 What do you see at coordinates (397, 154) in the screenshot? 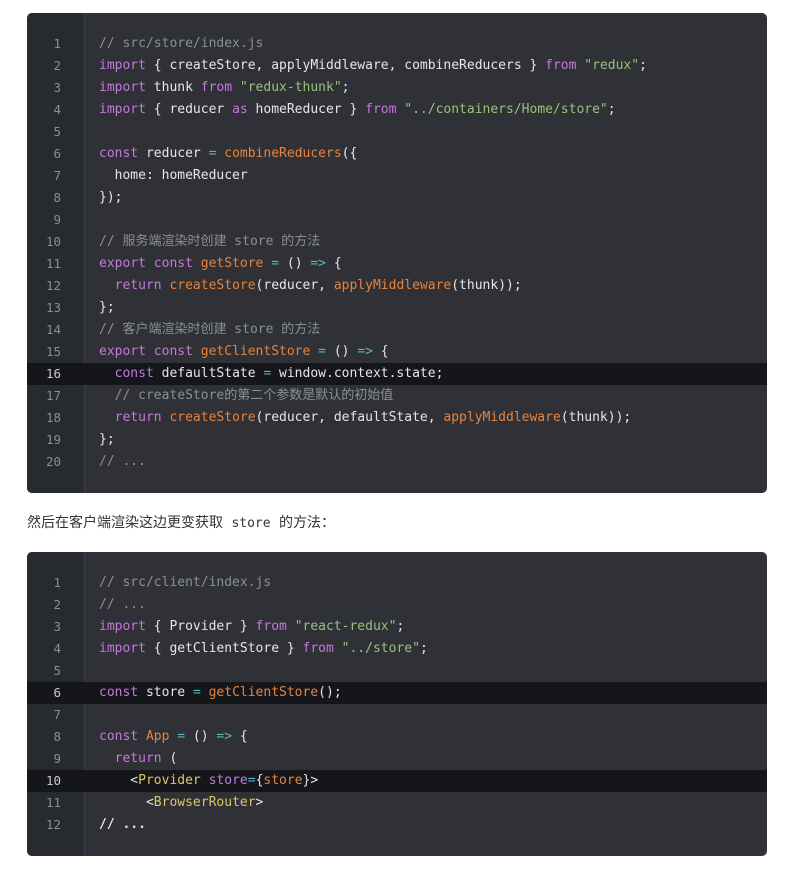
I see `code-line: 6 const reducer = combineReducers({` at bounding box center [397, 154].